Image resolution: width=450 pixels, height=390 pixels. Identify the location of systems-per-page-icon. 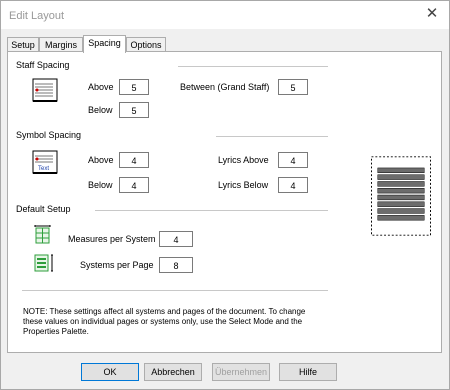
(43, 263).